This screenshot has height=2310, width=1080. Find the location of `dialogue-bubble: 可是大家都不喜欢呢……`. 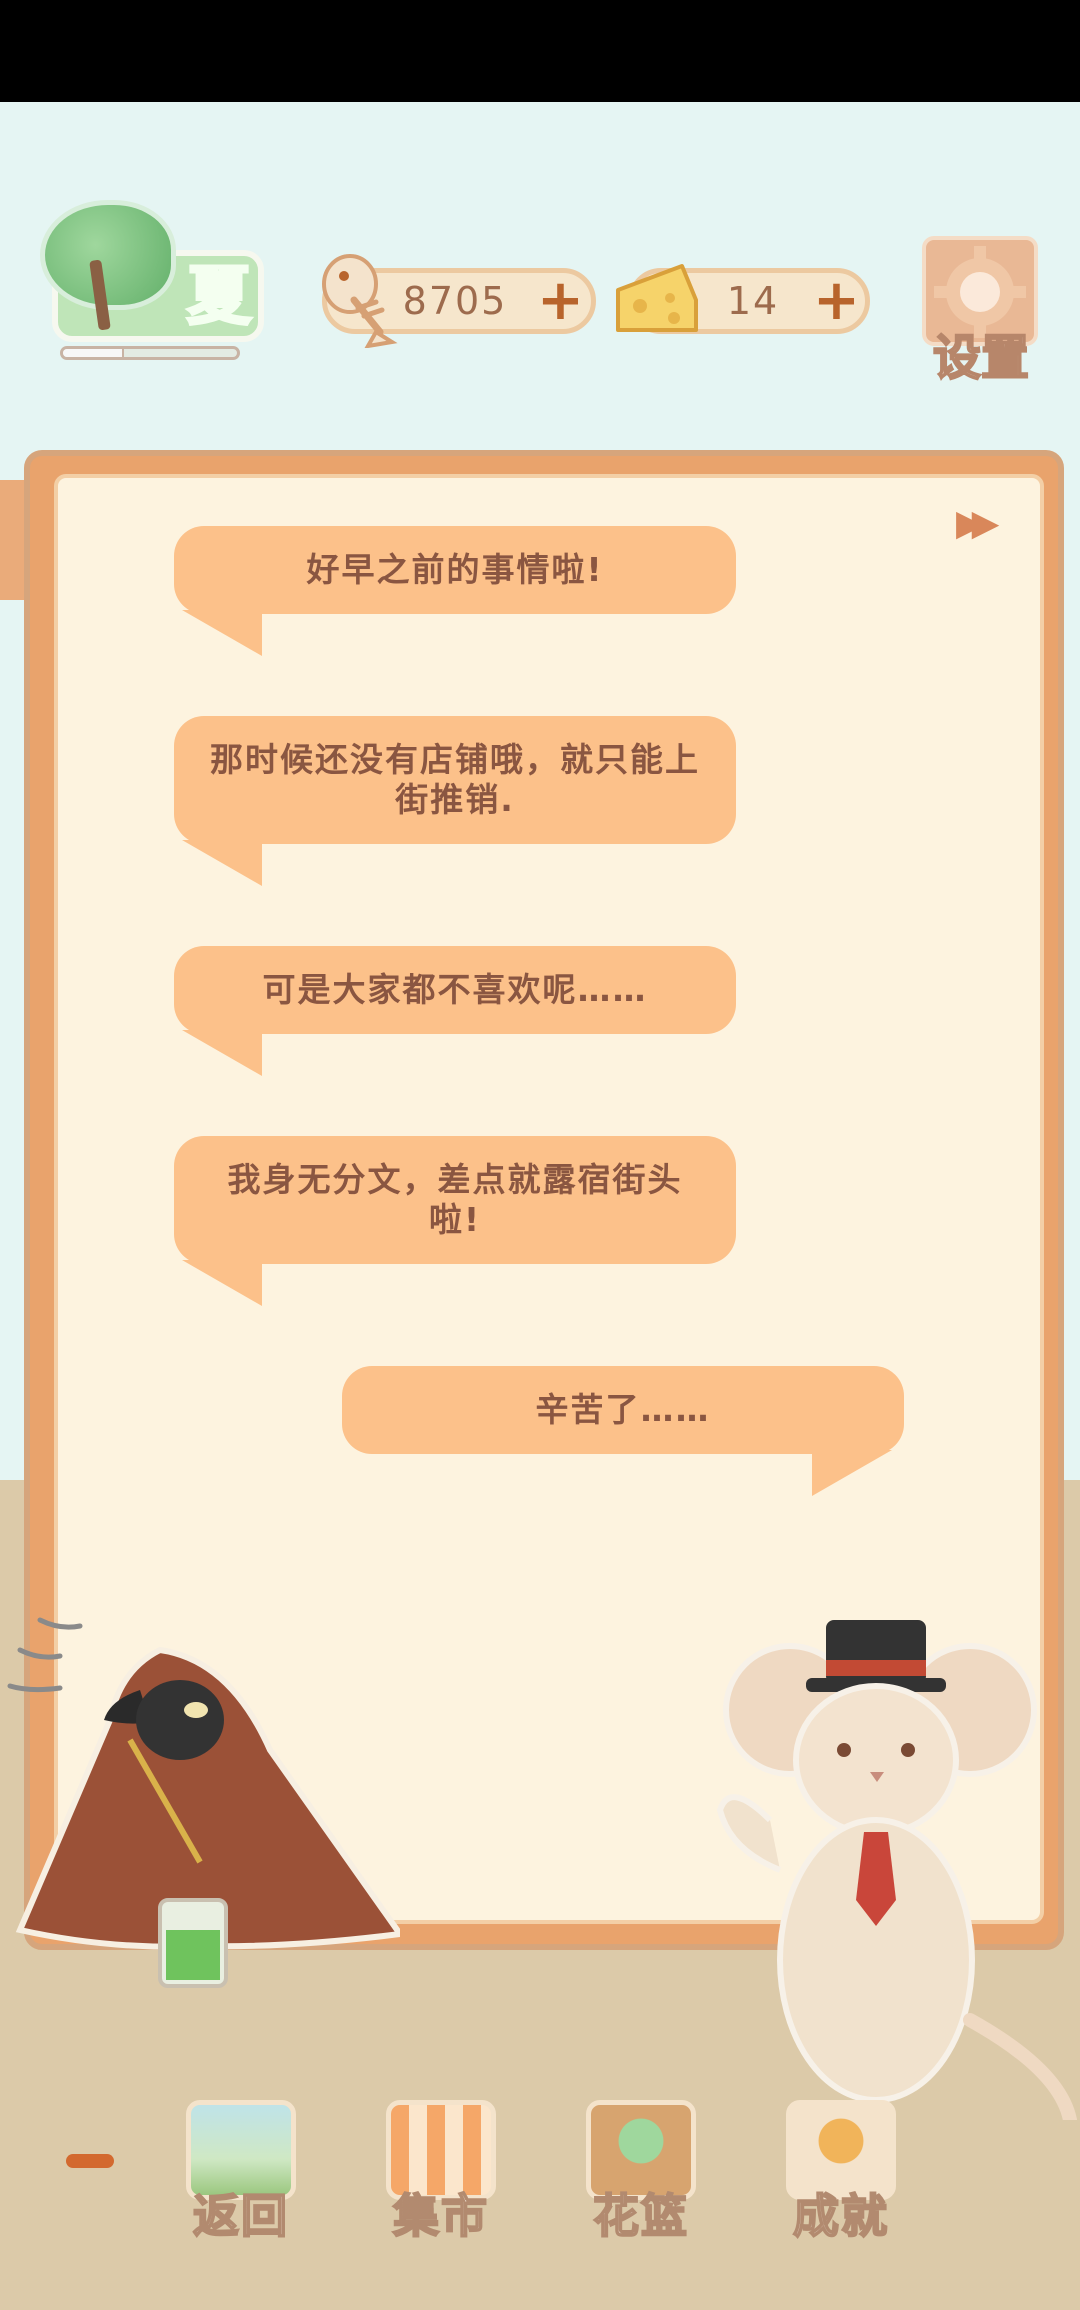

dialogue-bubble: 可是大家都不喜欢呢…… is located at coordinates (455, 990).